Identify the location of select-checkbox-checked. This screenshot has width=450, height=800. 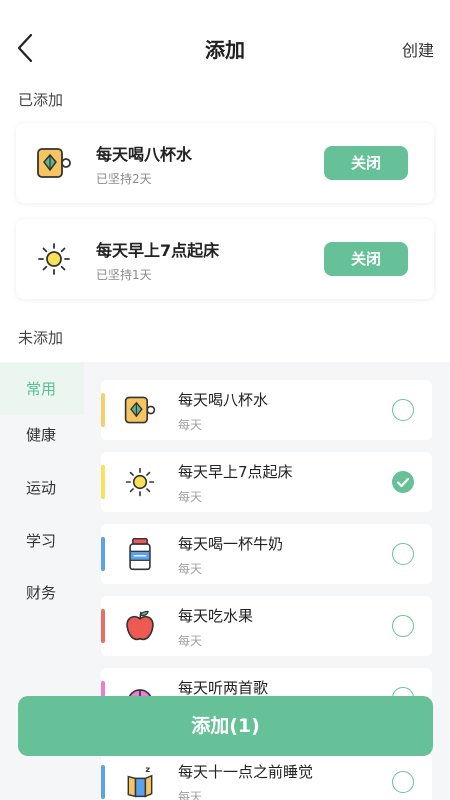
(403, 482).